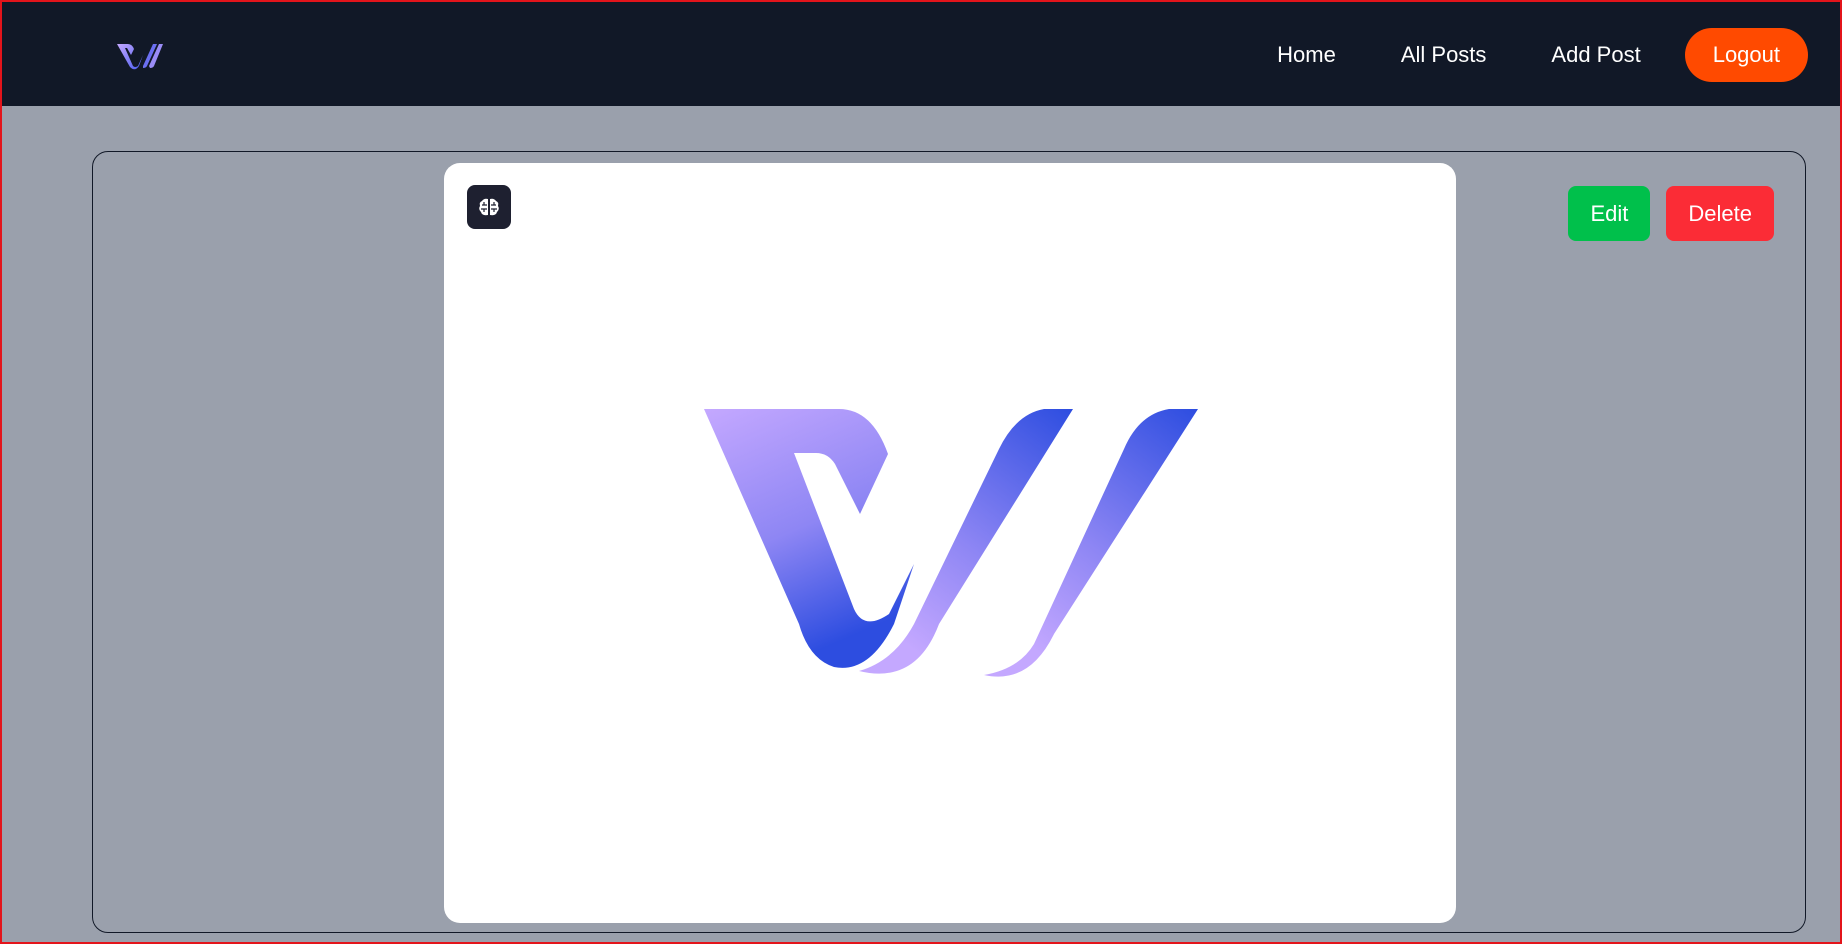 The height and width of the screenshot is (944, 1842). What do you see at coordinates (1542, 55) in the screenshot?
I see `main-nav: Home All Posts Add Post Logout` at bounding box center [1542, 55].